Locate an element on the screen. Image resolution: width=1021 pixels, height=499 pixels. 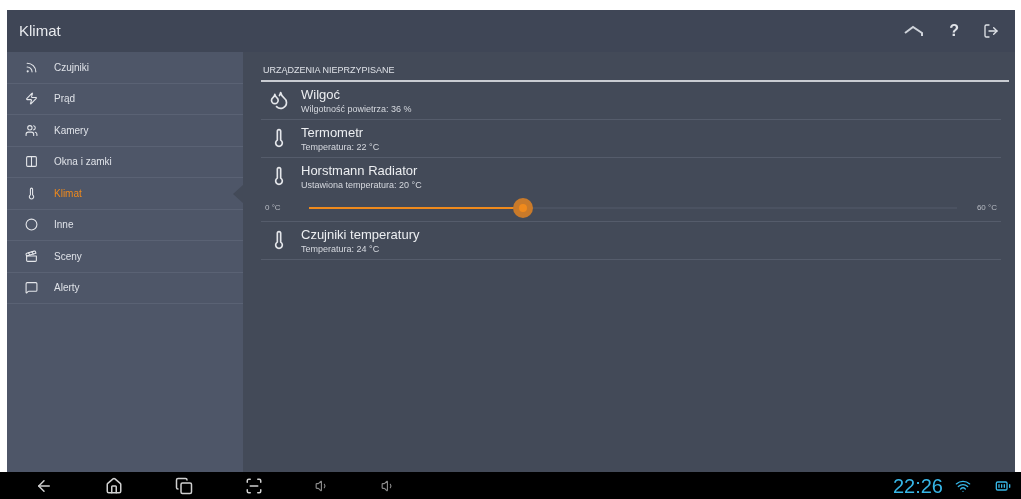
device-name: Termometr is located at coordinates (333, 132).